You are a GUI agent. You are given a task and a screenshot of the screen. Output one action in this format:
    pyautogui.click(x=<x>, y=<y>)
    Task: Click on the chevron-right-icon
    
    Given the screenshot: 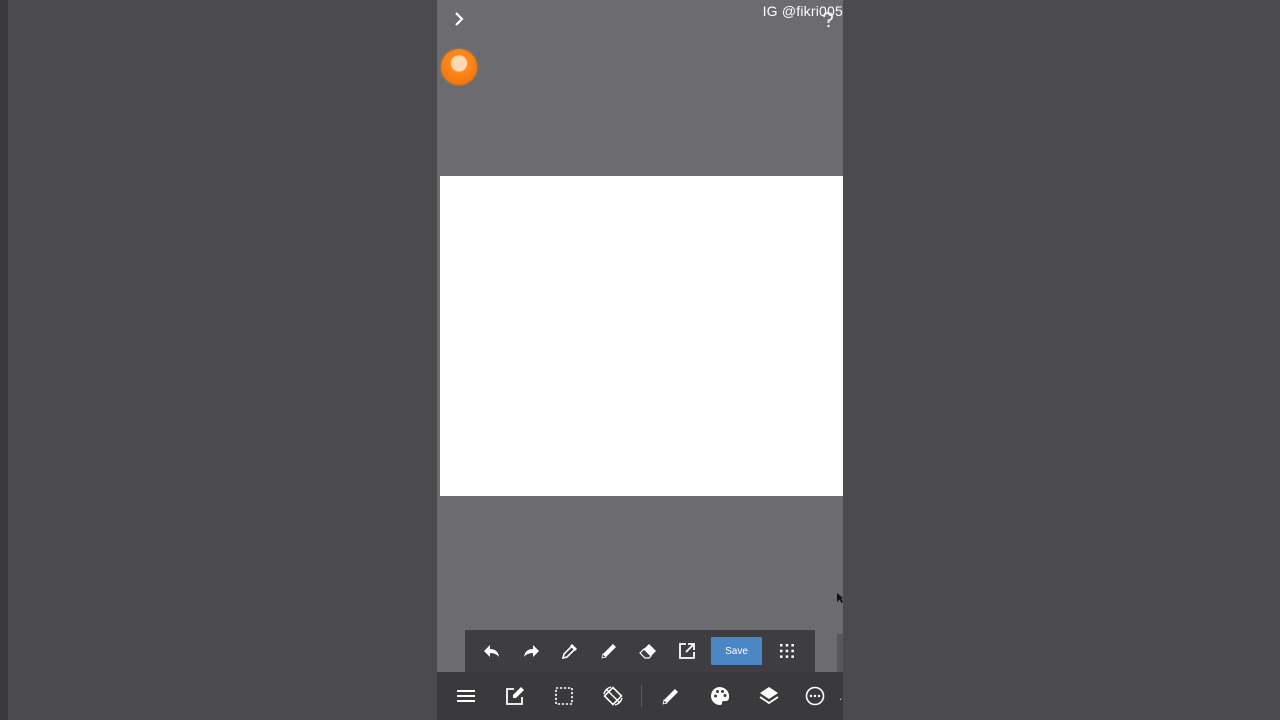 What is the action you would take?
    pyautogui.click(x=459, y=19)
    